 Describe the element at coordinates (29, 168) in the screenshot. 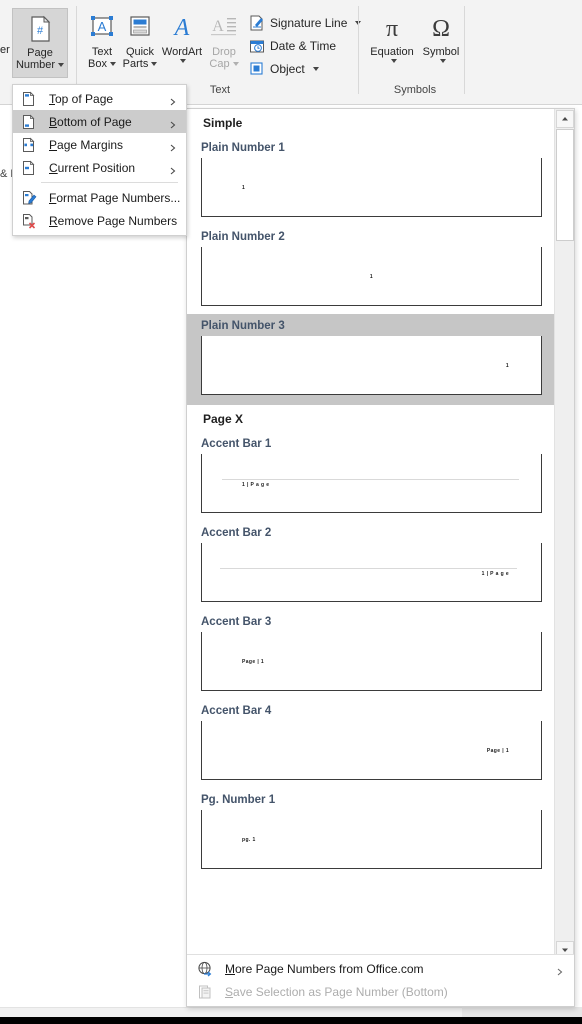

I see `page-current-icon` at that location.